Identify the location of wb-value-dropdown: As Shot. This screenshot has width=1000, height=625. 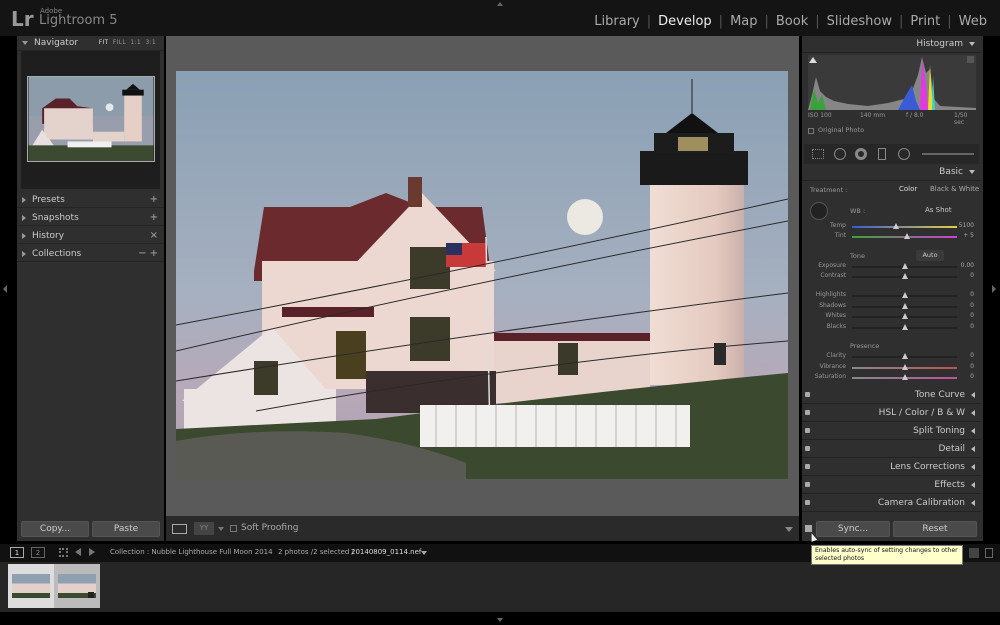
(938, 210).